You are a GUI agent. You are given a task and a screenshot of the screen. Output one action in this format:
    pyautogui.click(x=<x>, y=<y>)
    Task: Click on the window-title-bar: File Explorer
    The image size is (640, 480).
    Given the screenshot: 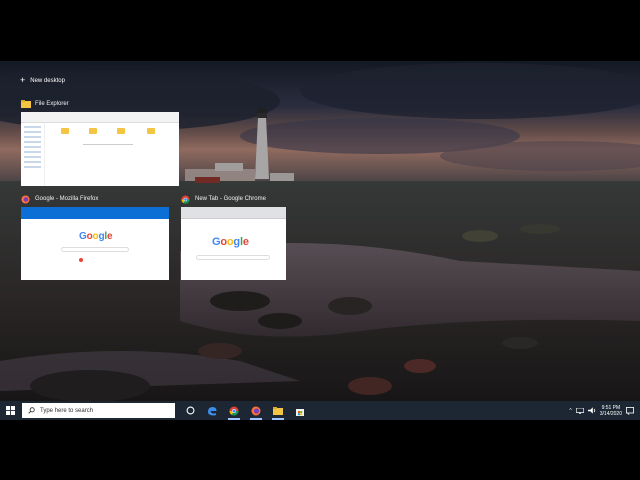 What is the action you would take?
    pyautogui.click(x=45, y=104)
    